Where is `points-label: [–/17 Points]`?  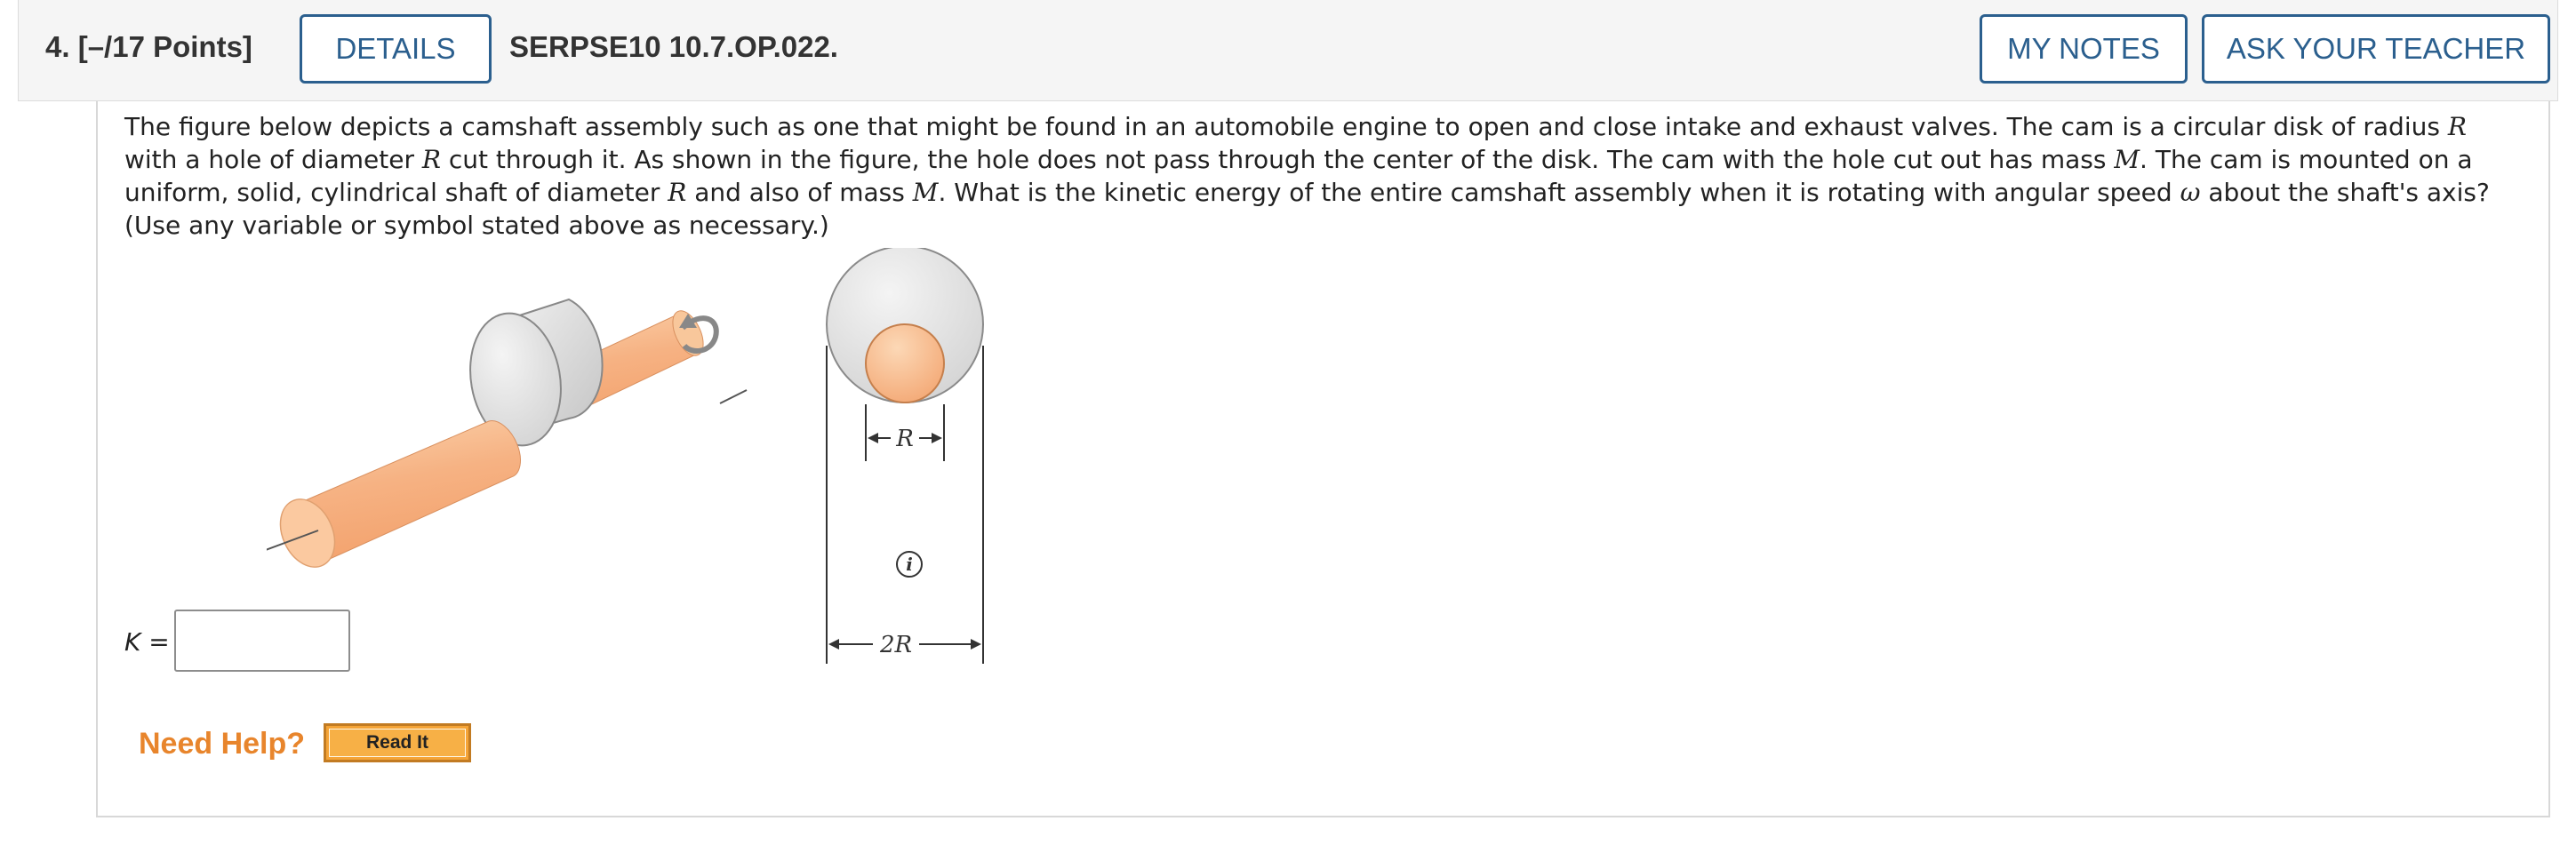 points-label: [–/17 Points] is located at coordinates (164, 46).